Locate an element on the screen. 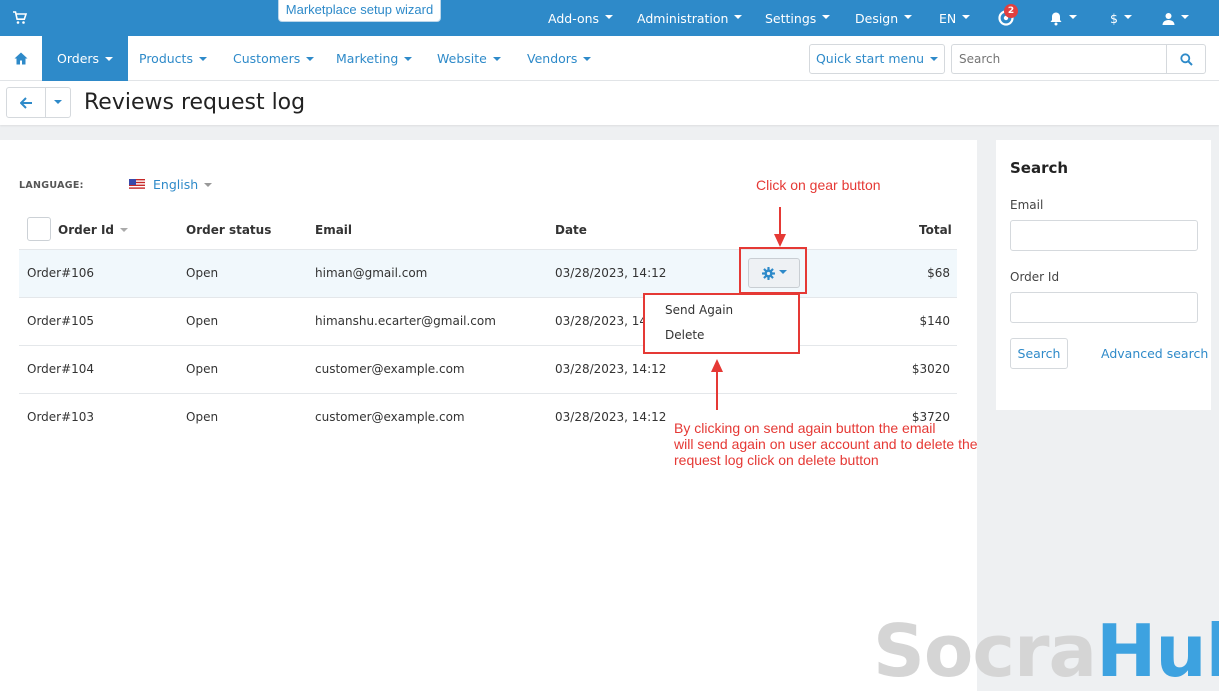 The width and height of the screenshot is (1219, 691). quick-start-menu-button: Quick start menu is located at coordinates (877, 59).